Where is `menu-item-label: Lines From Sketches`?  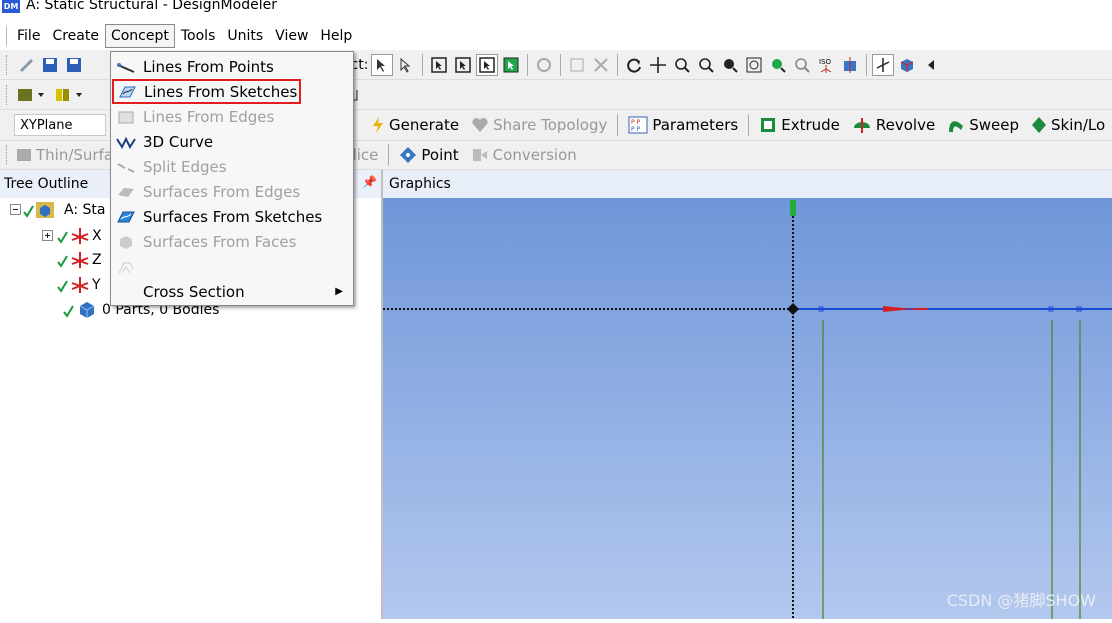
menu-item-label: Lines From Sketches is located at coordinates (221, 91).